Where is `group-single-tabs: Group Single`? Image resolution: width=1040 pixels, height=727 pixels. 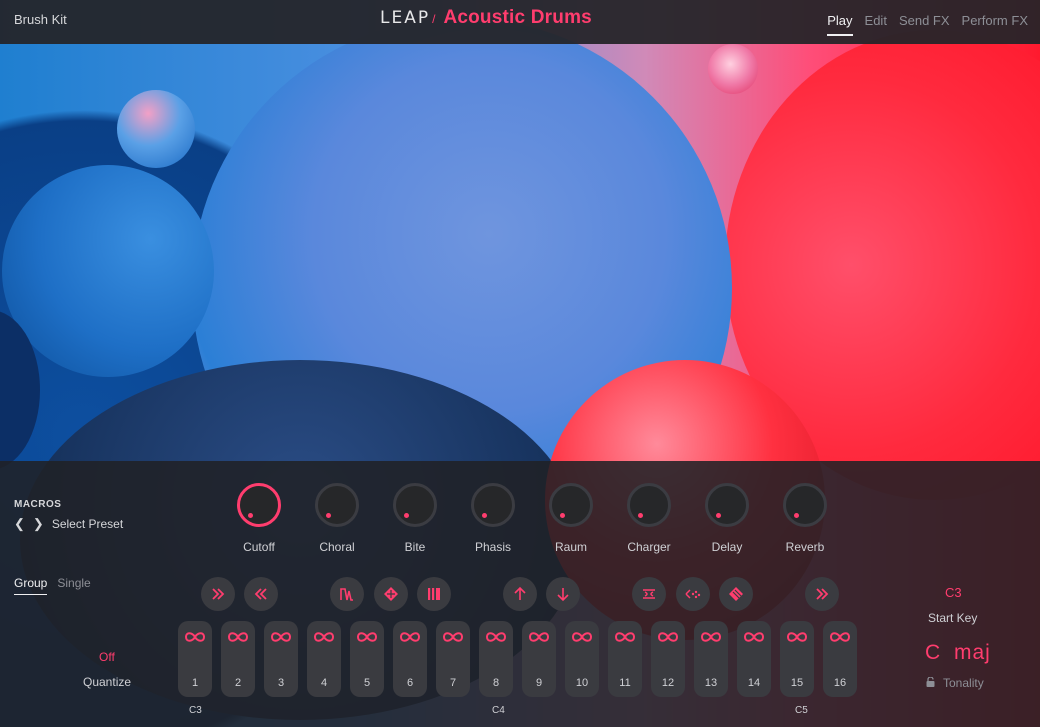
group-single-tabs: Group Single is located at coordinates (52, 585).